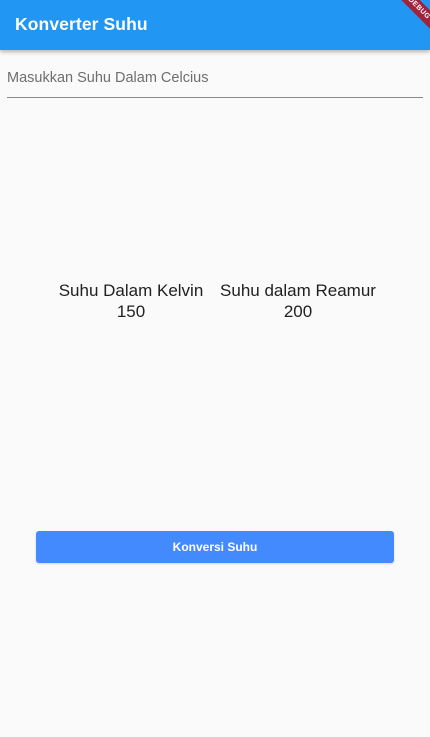 The width and height of the screenshot is (430, 737). Describe the element at coordinates (215, 547) in the screenshot. I see `convert-button: Konversi Suhu` at that location.